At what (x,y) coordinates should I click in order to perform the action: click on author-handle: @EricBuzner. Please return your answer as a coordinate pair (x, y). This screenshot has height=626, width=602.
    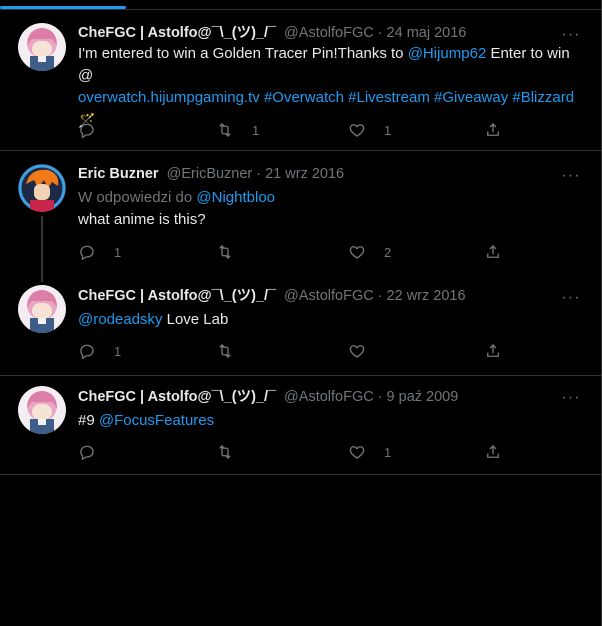
    Looking at the image, I should click on (210, 174).